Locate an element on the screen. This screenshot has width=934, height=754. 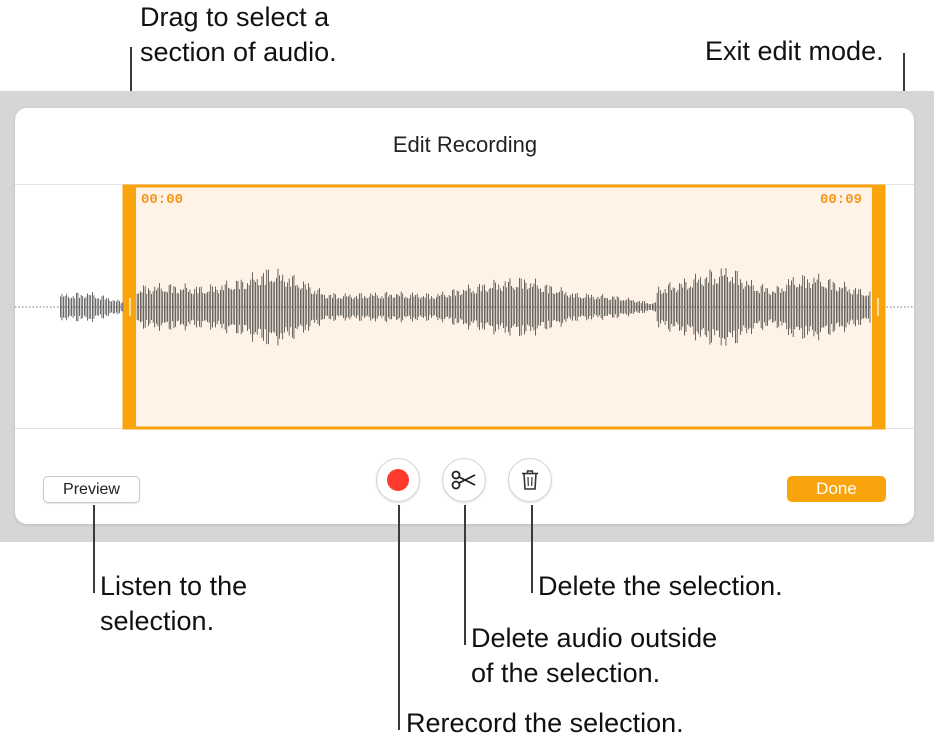
delete-button is located at coordinates (530, 480).